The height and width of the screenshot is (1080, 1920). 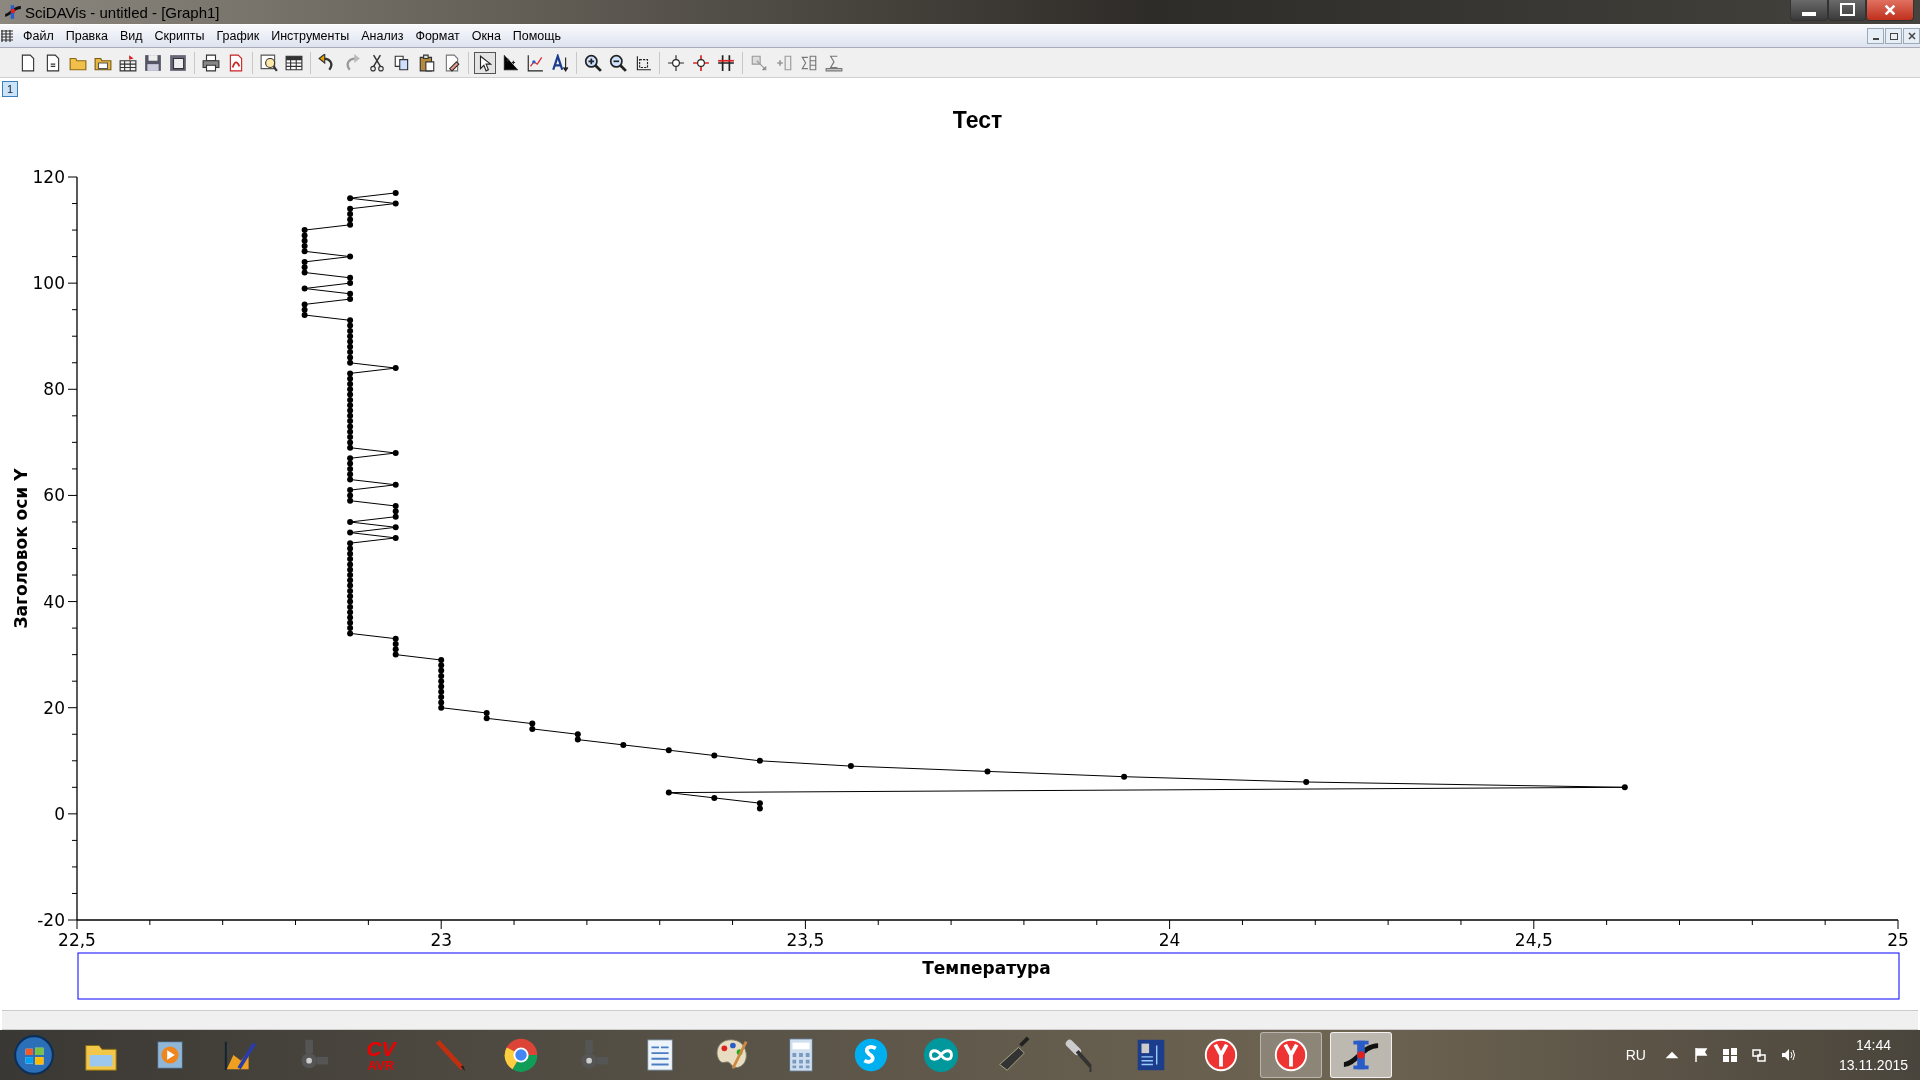 What do you see at coordinates (1700, 1055) in the screenshot?
I see `flag-icon` at bounding box center [1700, 1055].